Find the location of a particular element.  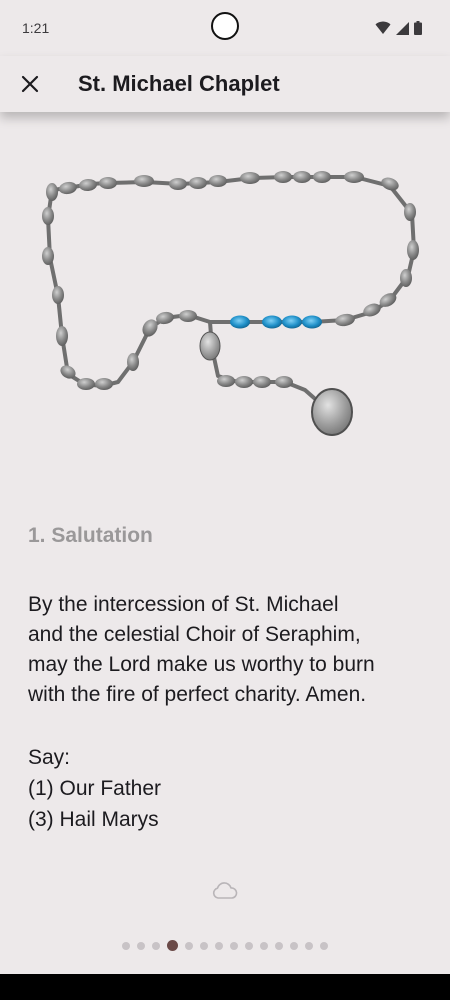

battery-icon is located at coordinates (418, 28).